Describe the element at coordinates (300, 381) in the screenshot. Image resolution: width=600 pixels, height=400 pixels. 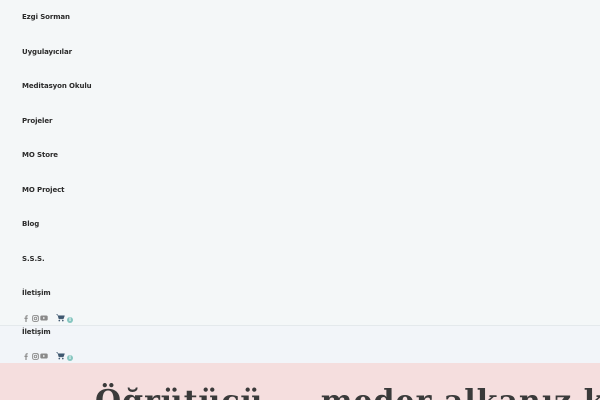
I see `hero-section: Öğrütücü ... meder alkanız kanış ardı` at that location.